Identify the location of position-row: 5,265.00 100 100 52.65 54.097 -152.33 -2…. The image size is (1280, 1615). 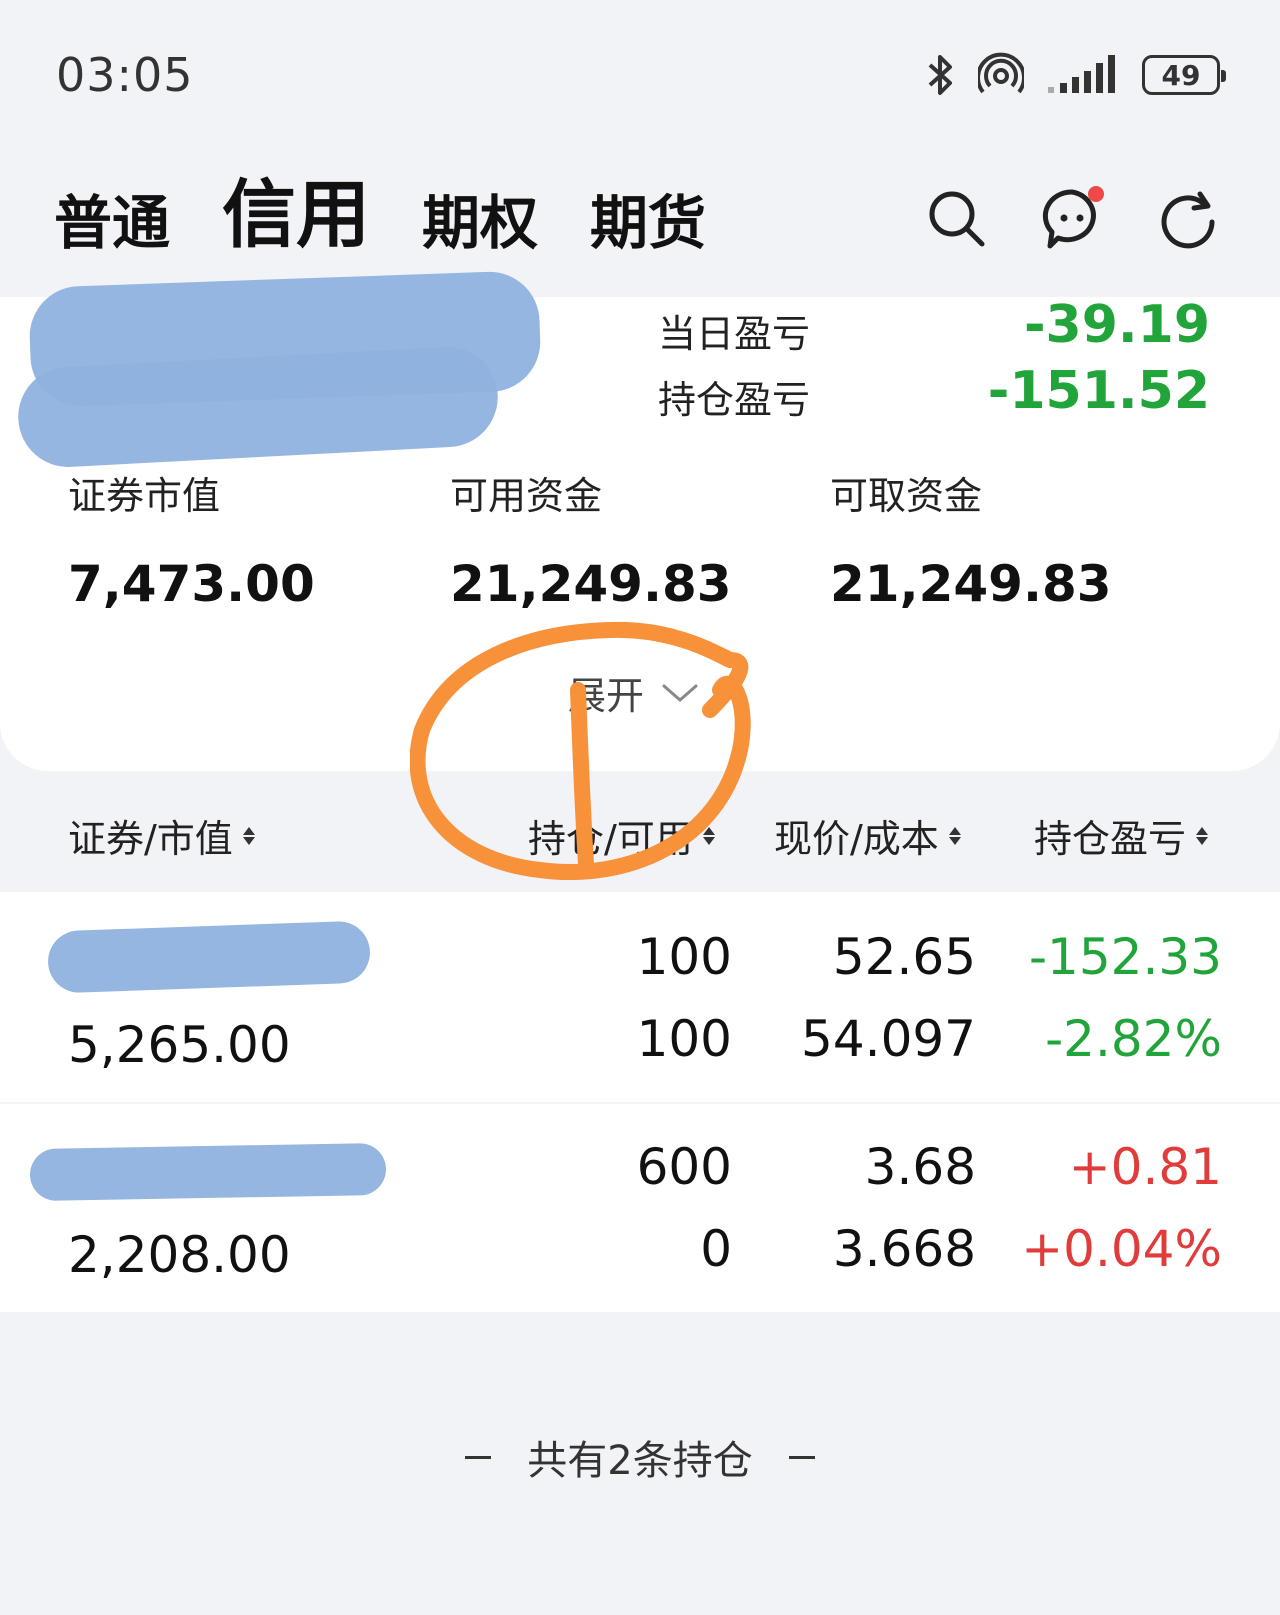
(640, 997).